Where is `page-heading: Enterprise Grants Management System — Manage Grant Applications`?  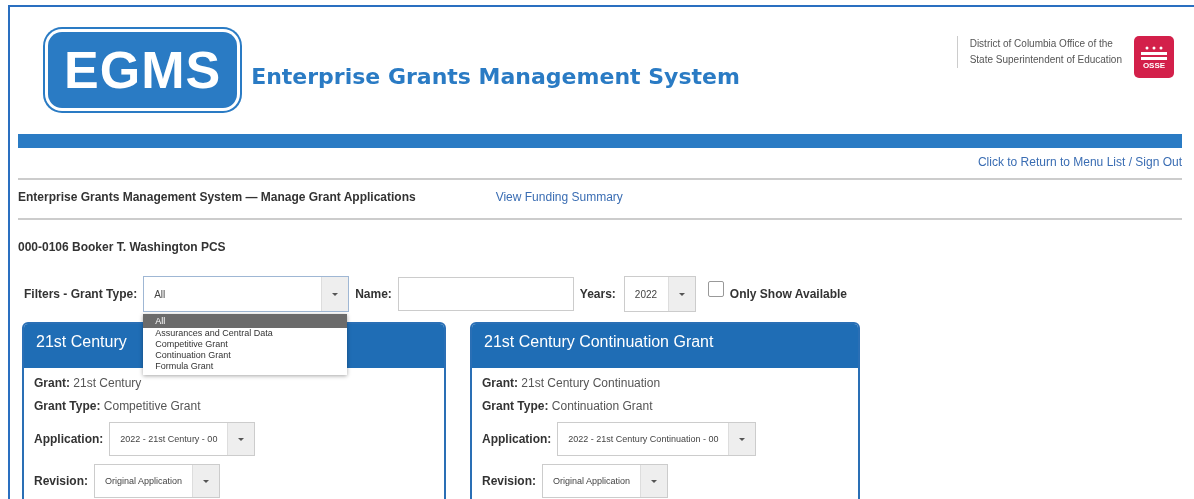
page-heading: Enterprise Grants Management System — Manage Grant Applications is located at coordinates (217, 197).